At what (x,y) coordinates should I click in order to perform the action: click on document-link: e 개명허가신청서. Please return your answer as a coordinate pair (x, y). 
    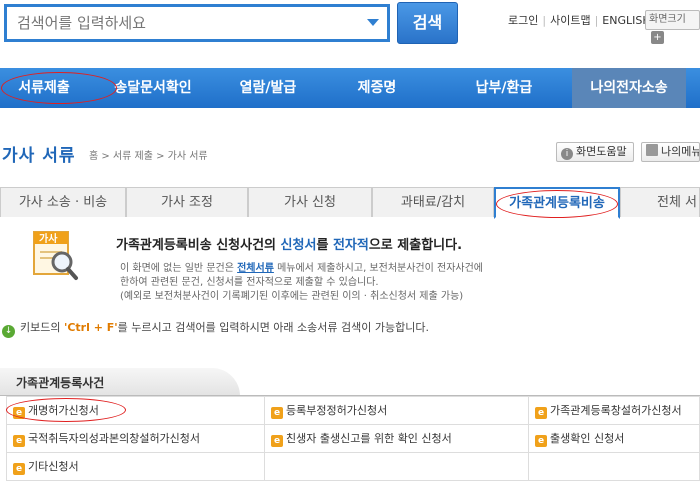
    Looking at the image, I should click on (135, 410).